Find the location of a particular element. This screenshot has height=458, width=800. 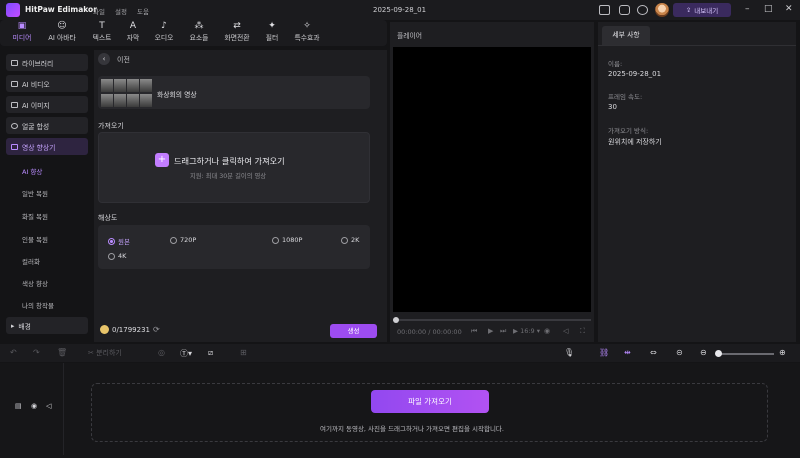

tab-transition: ⇄ 화면전환 is located at coordinates (237, 33).